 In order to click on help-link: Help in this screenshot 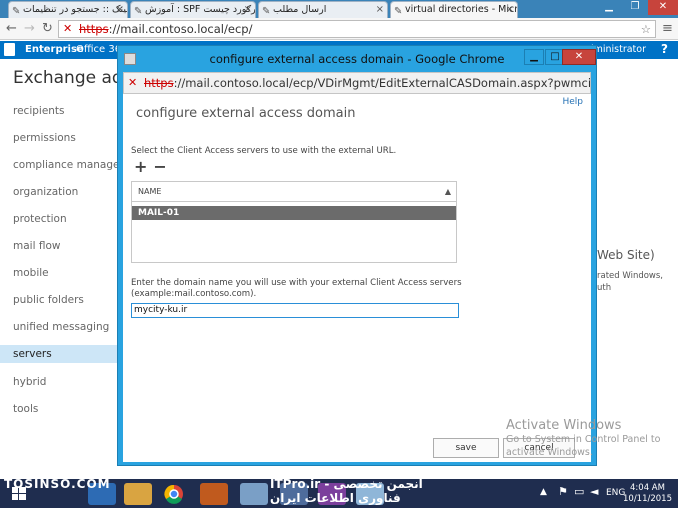, I will do `click(572, 102)`.